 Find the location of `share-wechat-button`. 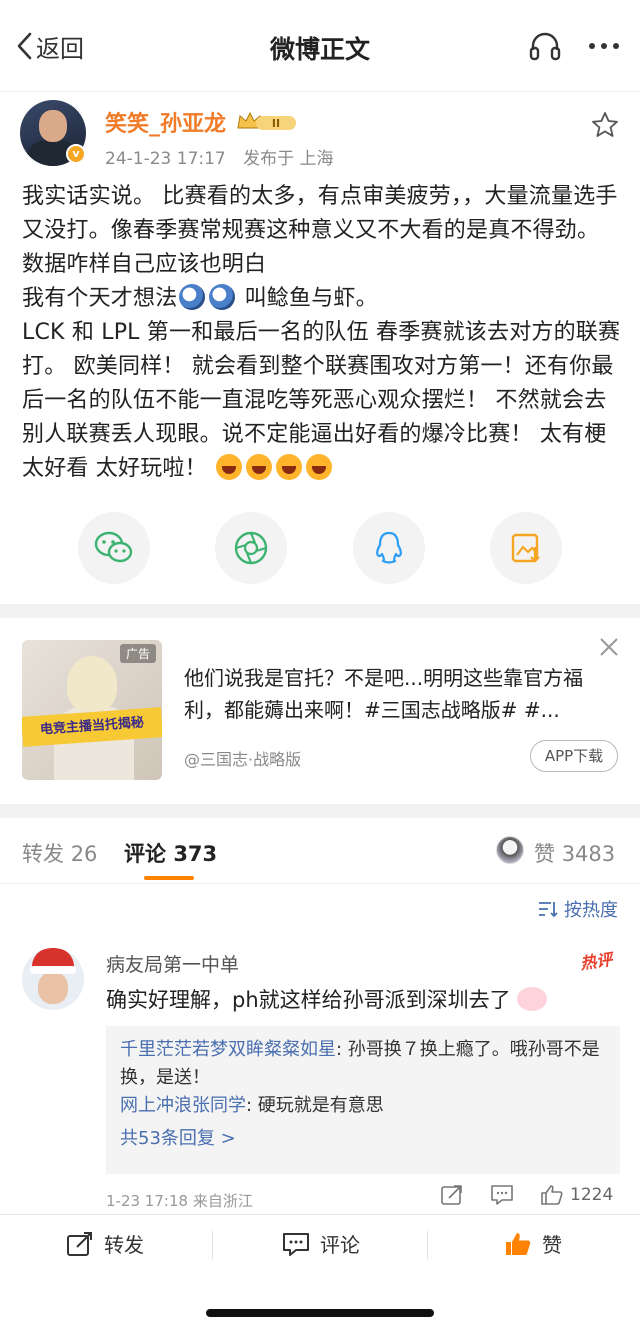

share-wechat-button is located at coordinates (114, 548).